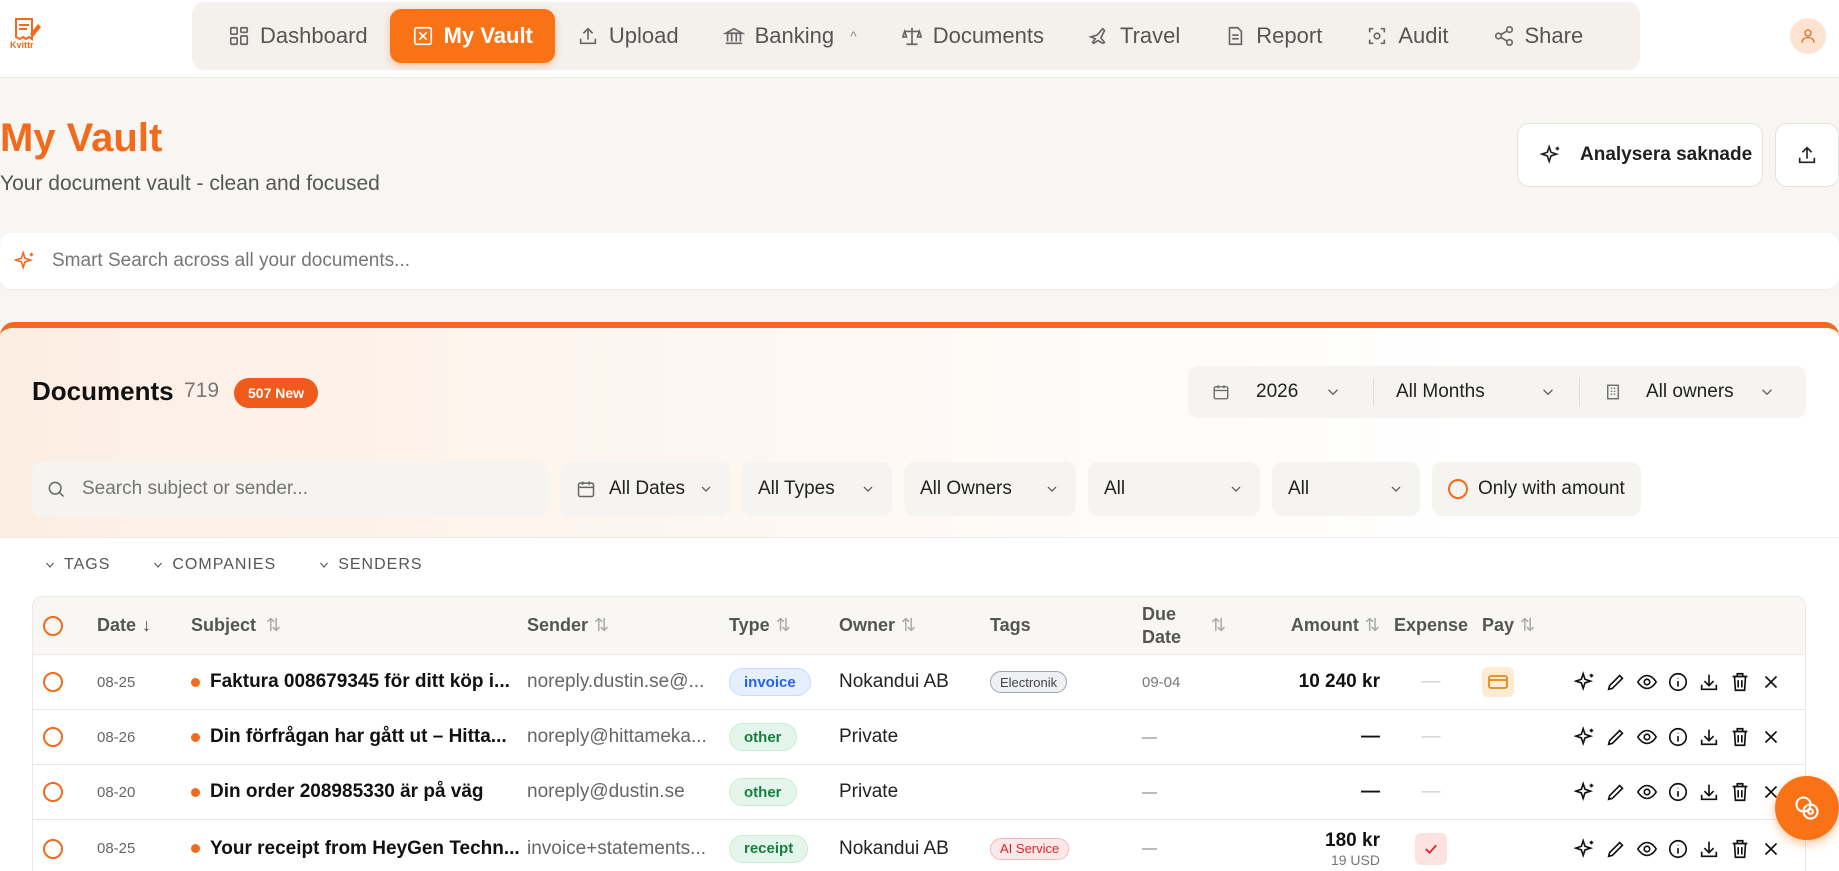 This screenshot has width=1839, height=871. I want to click on group-tags: TAGS, so click(77, 565).